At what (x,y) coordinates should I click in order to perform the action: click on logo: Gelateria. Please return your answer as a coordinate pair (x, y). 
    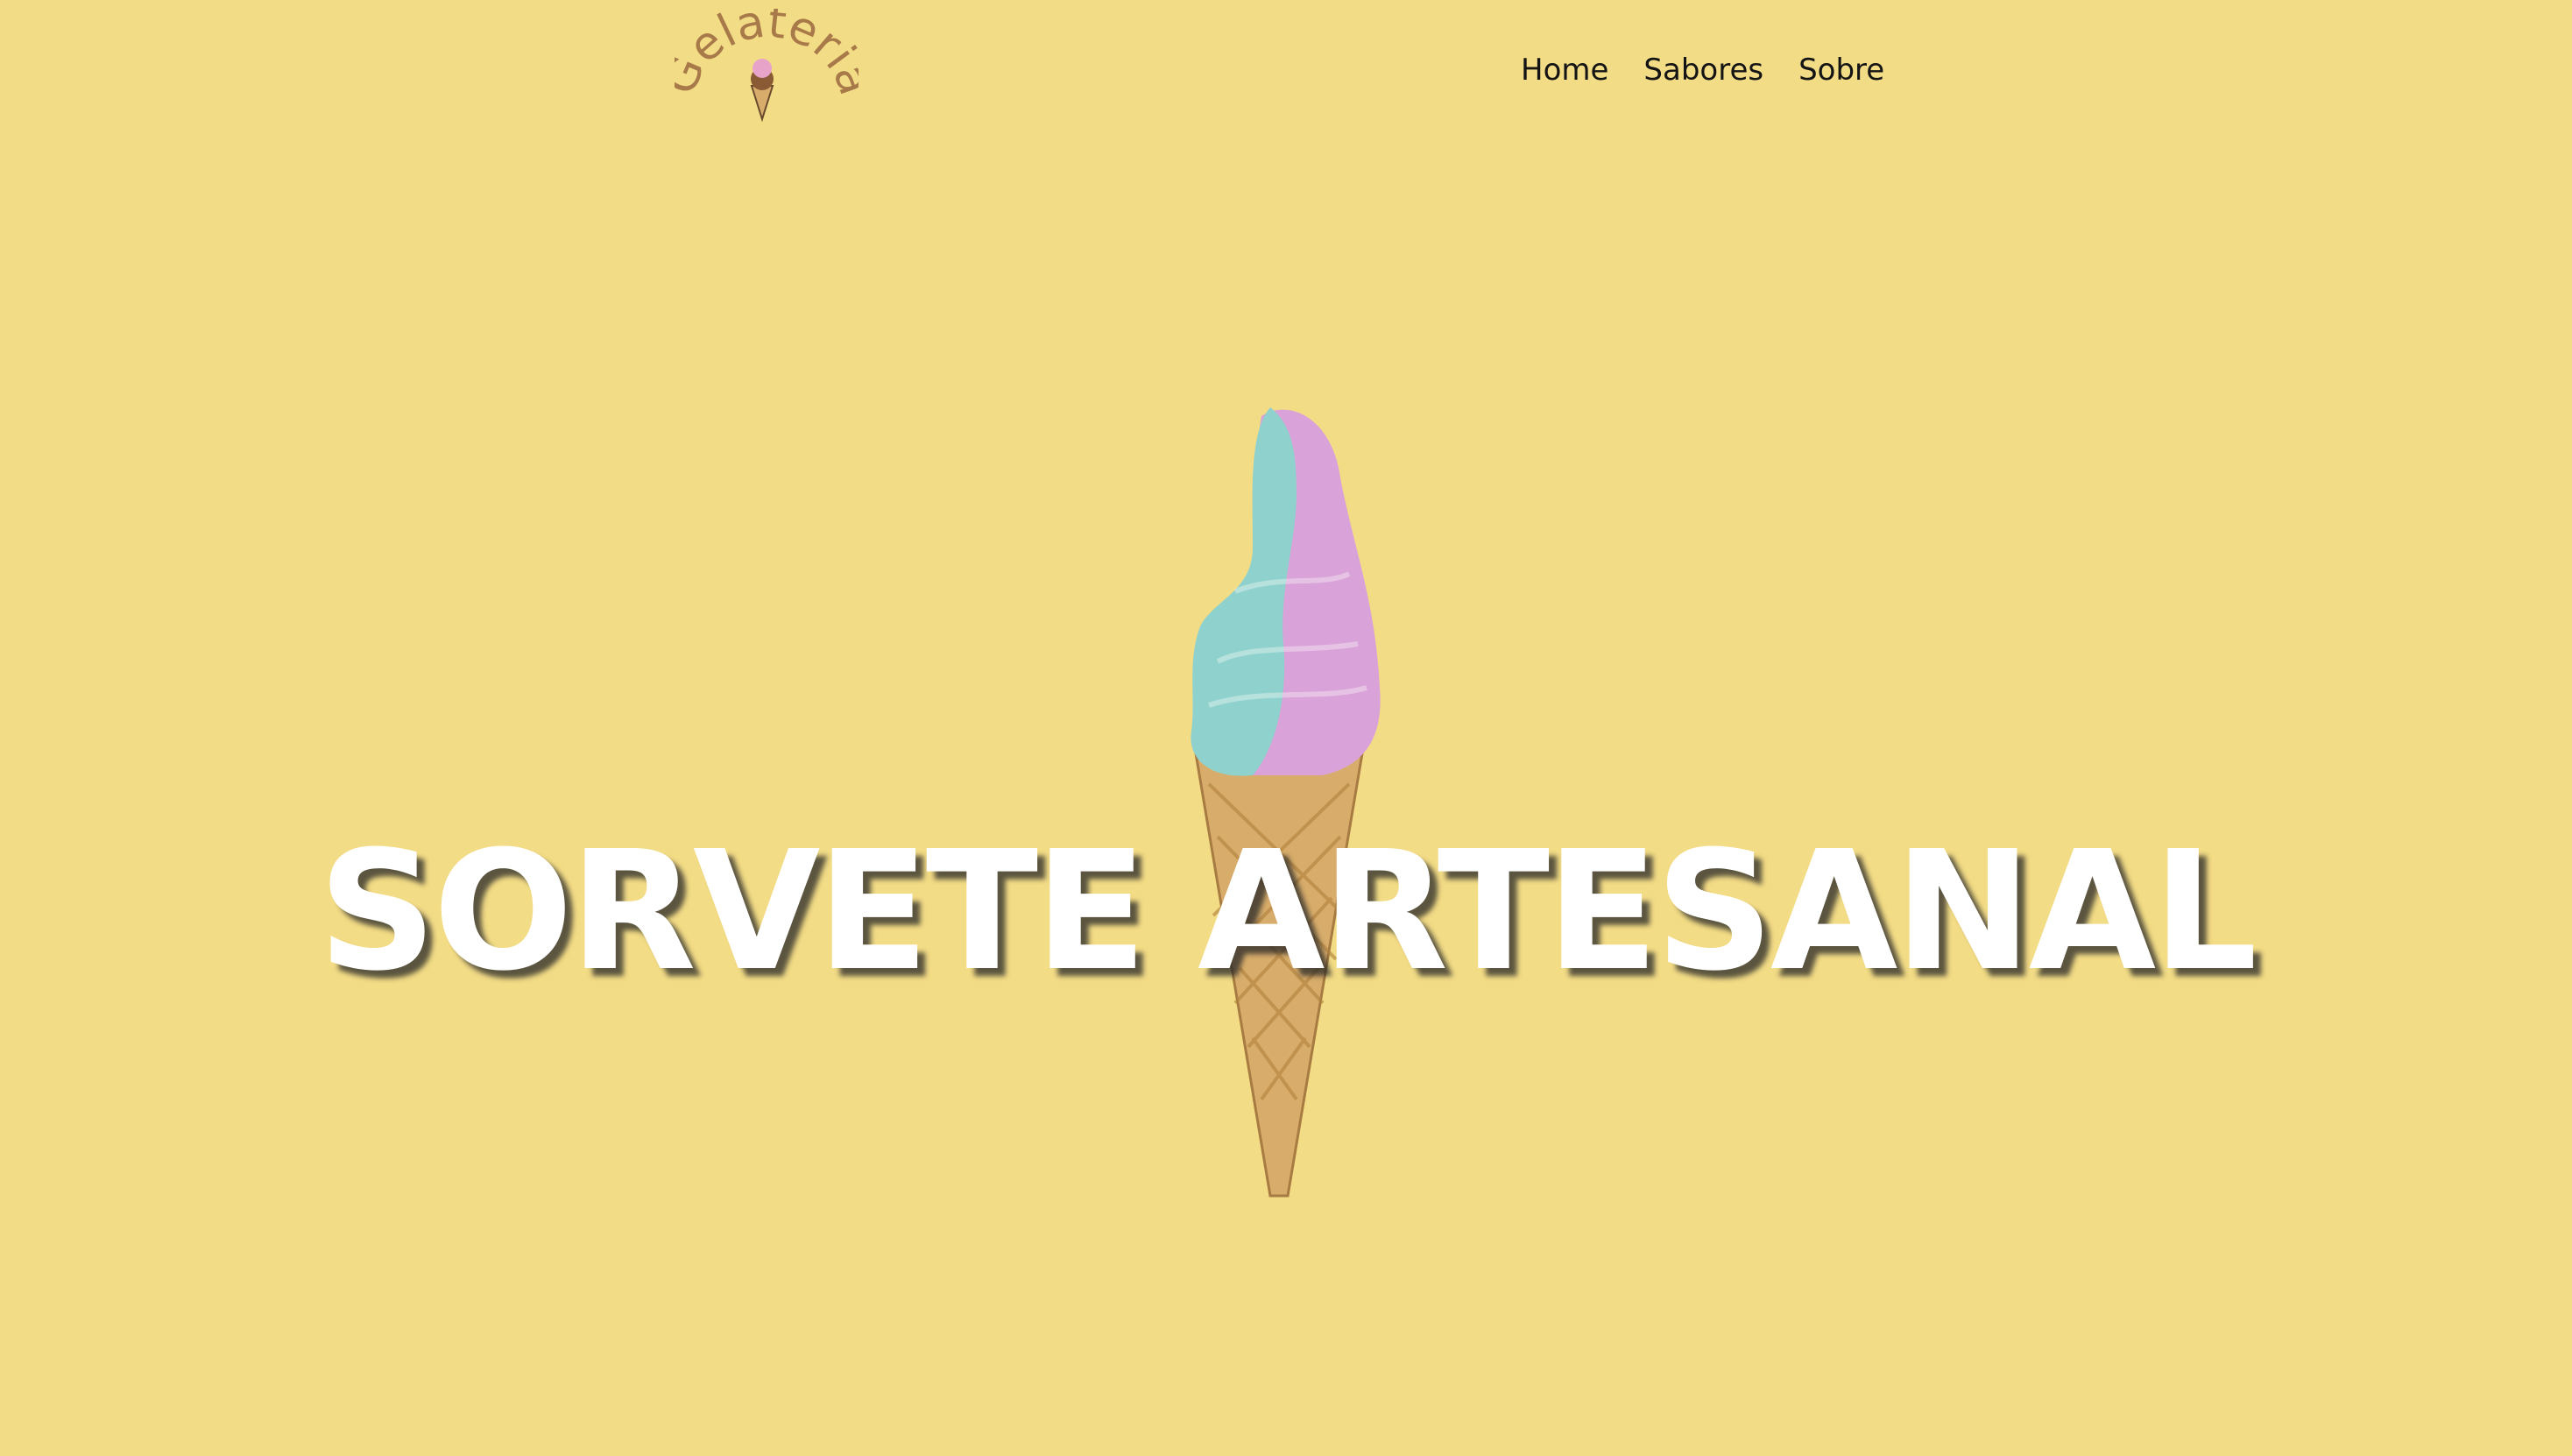
    Looking at the image, I should click on (767, 66).